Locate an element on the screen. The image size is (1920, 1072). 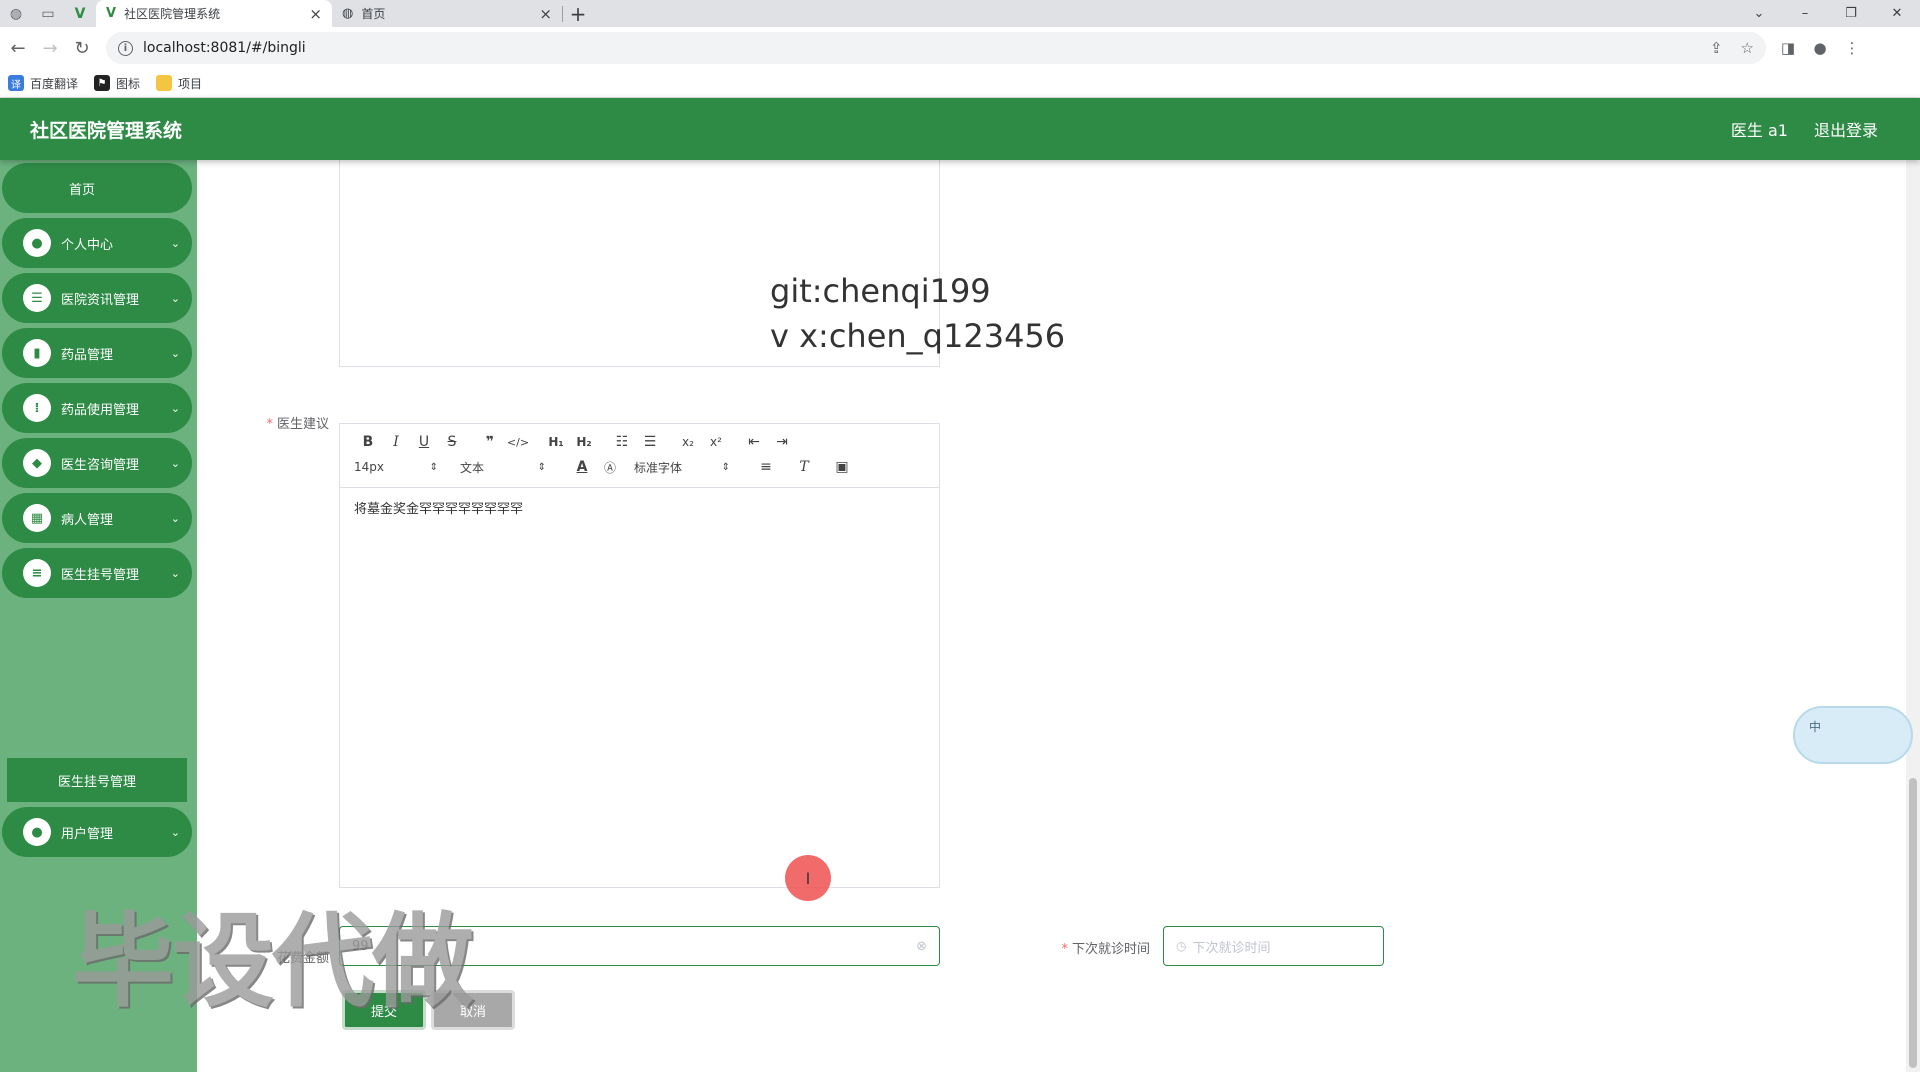
text-cursor-icon: I is located at coordinates (808, 878).